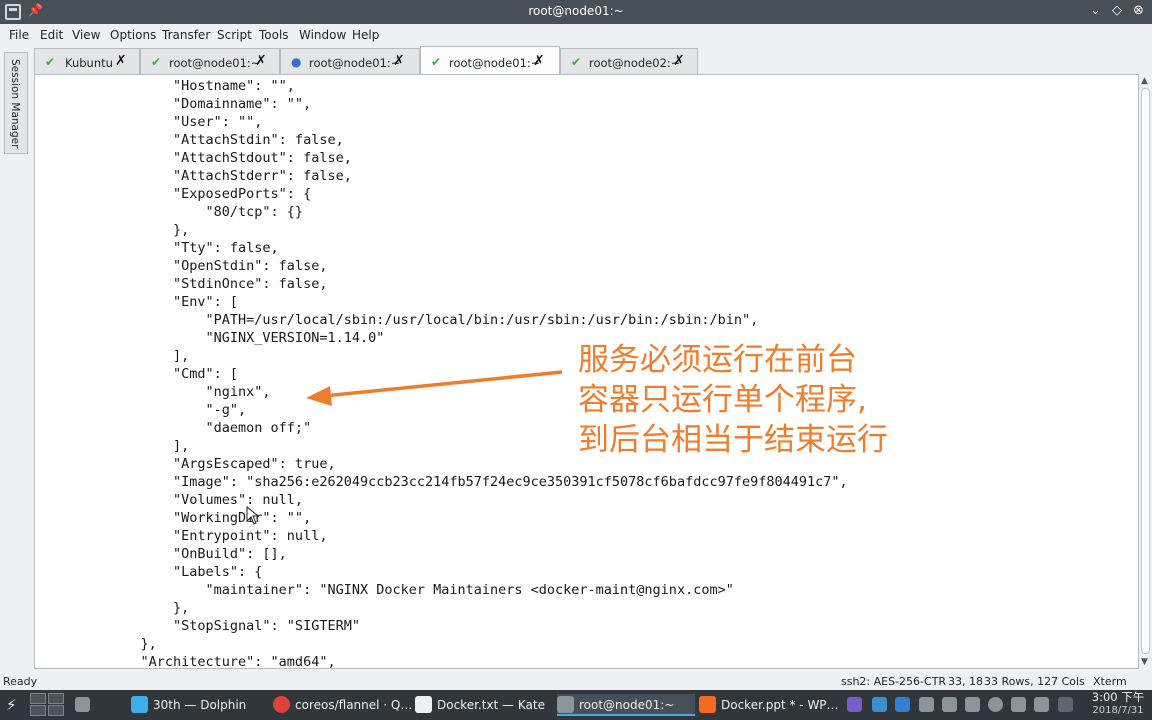  Describe the element at coordinates (51, 35) in the screenshot. I see `menu-edit: Edit` at that location.